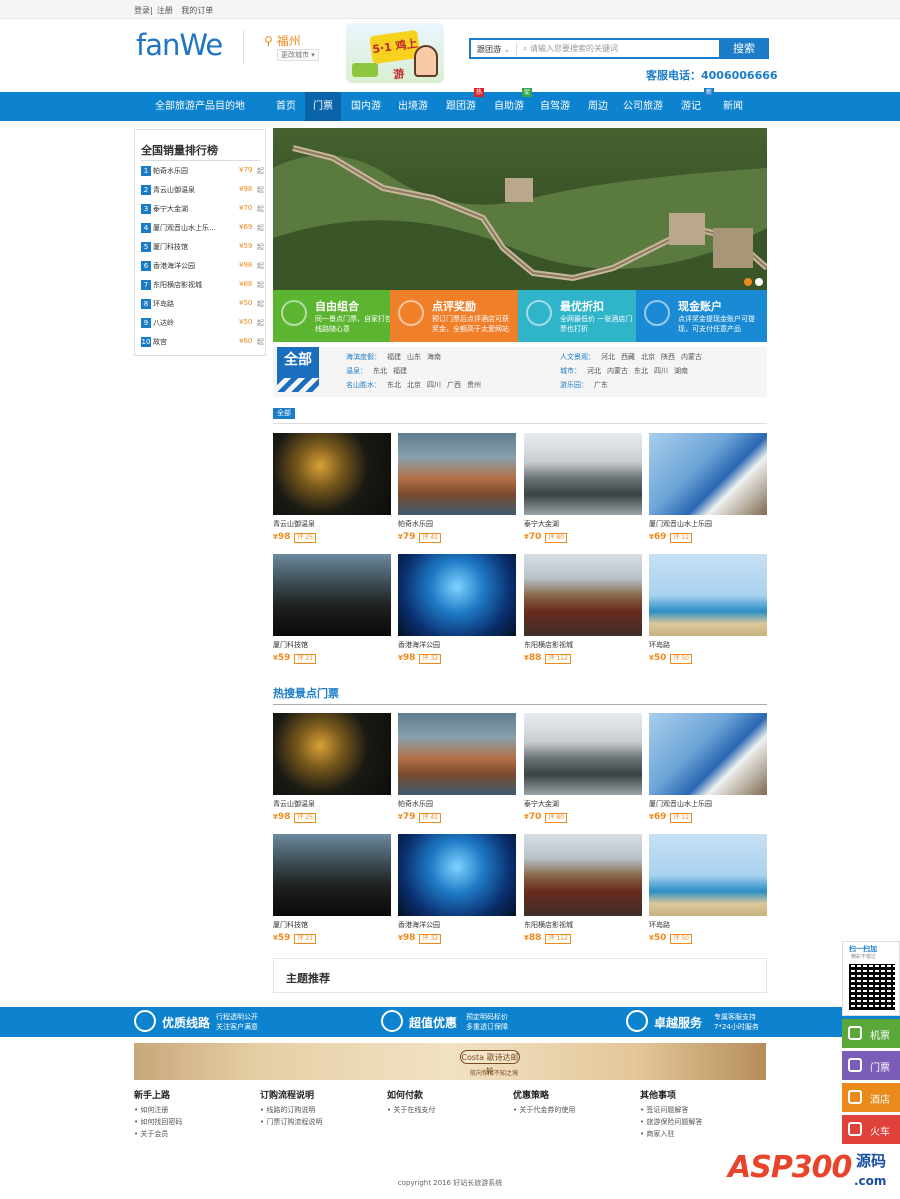 This screenshot has height=1199, width=900. I want to click on filter-option: 广西, so click(454, 385).